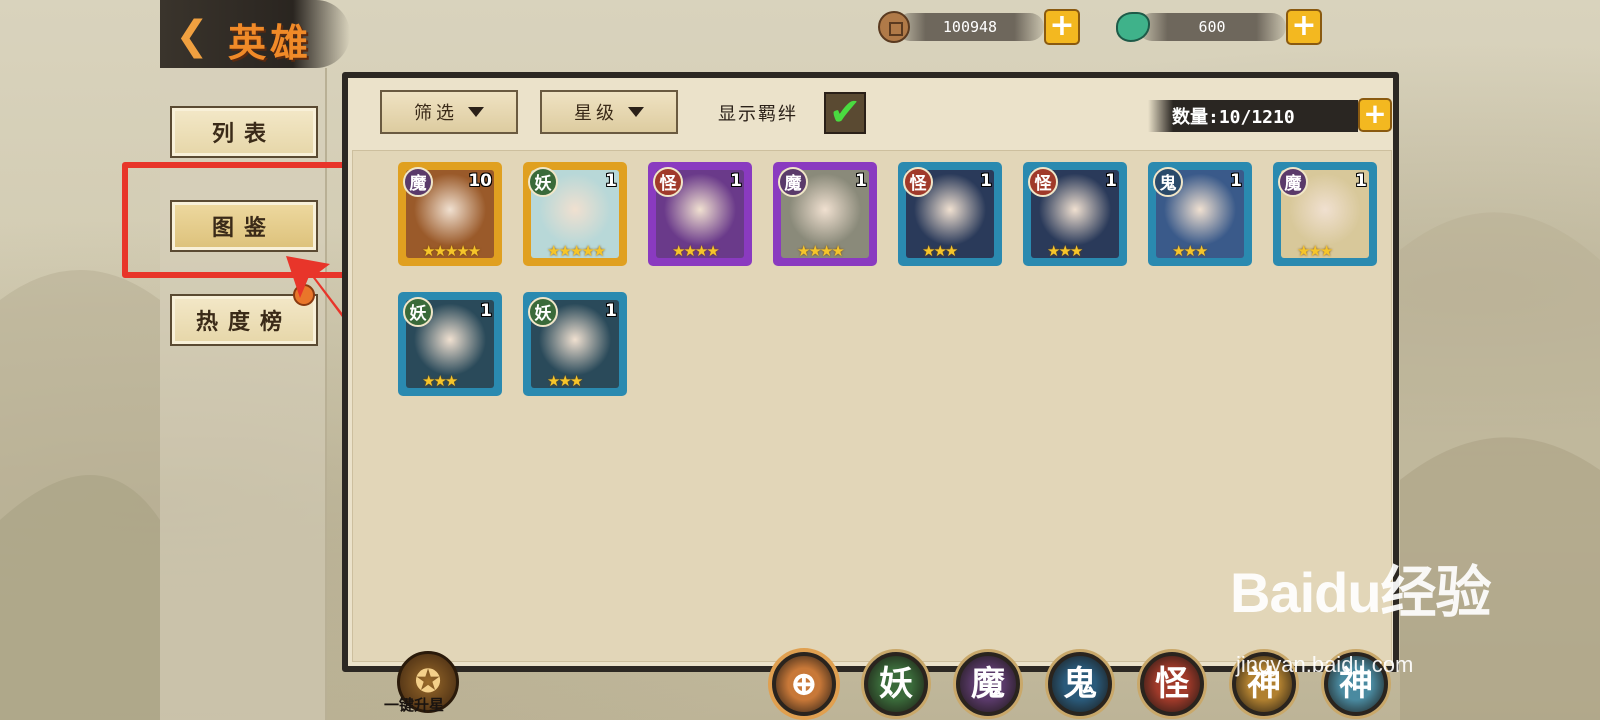 The image size is (1600, 720). I want to click on hero-card: 鬼 1 ★★★, so click(1200, 214).